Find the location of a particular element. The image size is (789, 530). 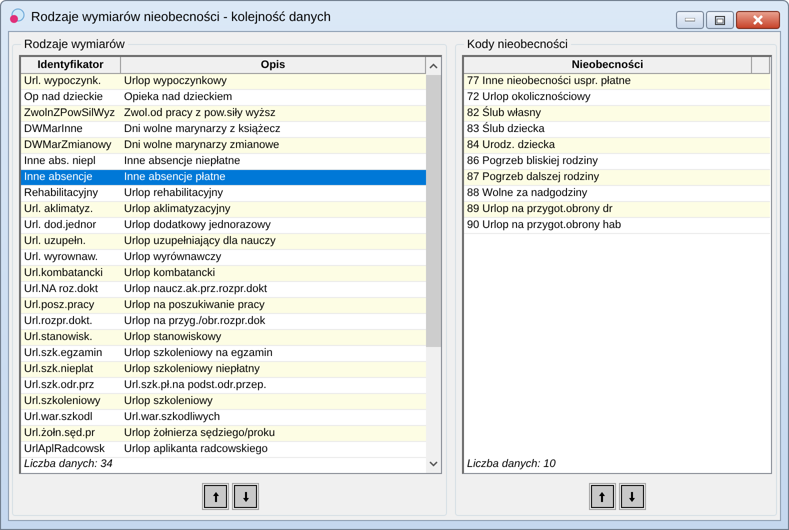

table-row: DWMarZmianowy Dni wolne marynarzy zmianowe is located at coordinates (223, 146).